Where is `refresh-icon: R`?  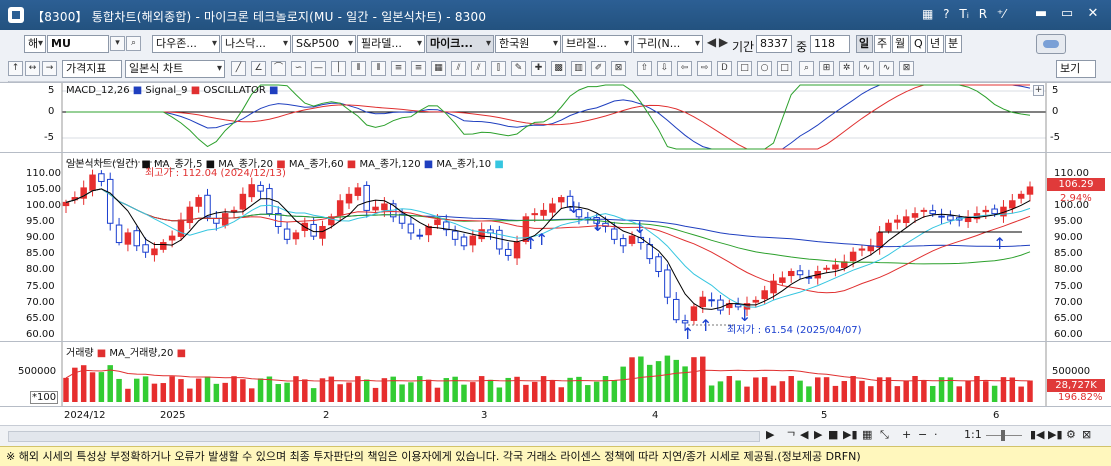 refresh-icon: R is located at coordinates (983, 14).